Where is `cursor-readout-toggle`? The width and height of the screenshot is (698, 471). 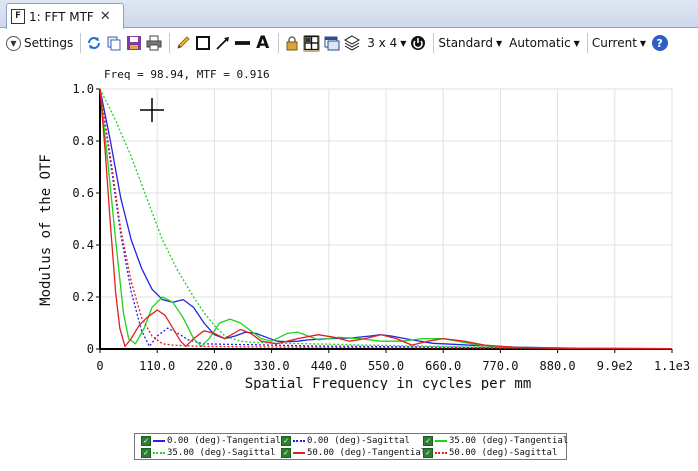 cursor-readout-toggle is located at coordinates (312, 43).